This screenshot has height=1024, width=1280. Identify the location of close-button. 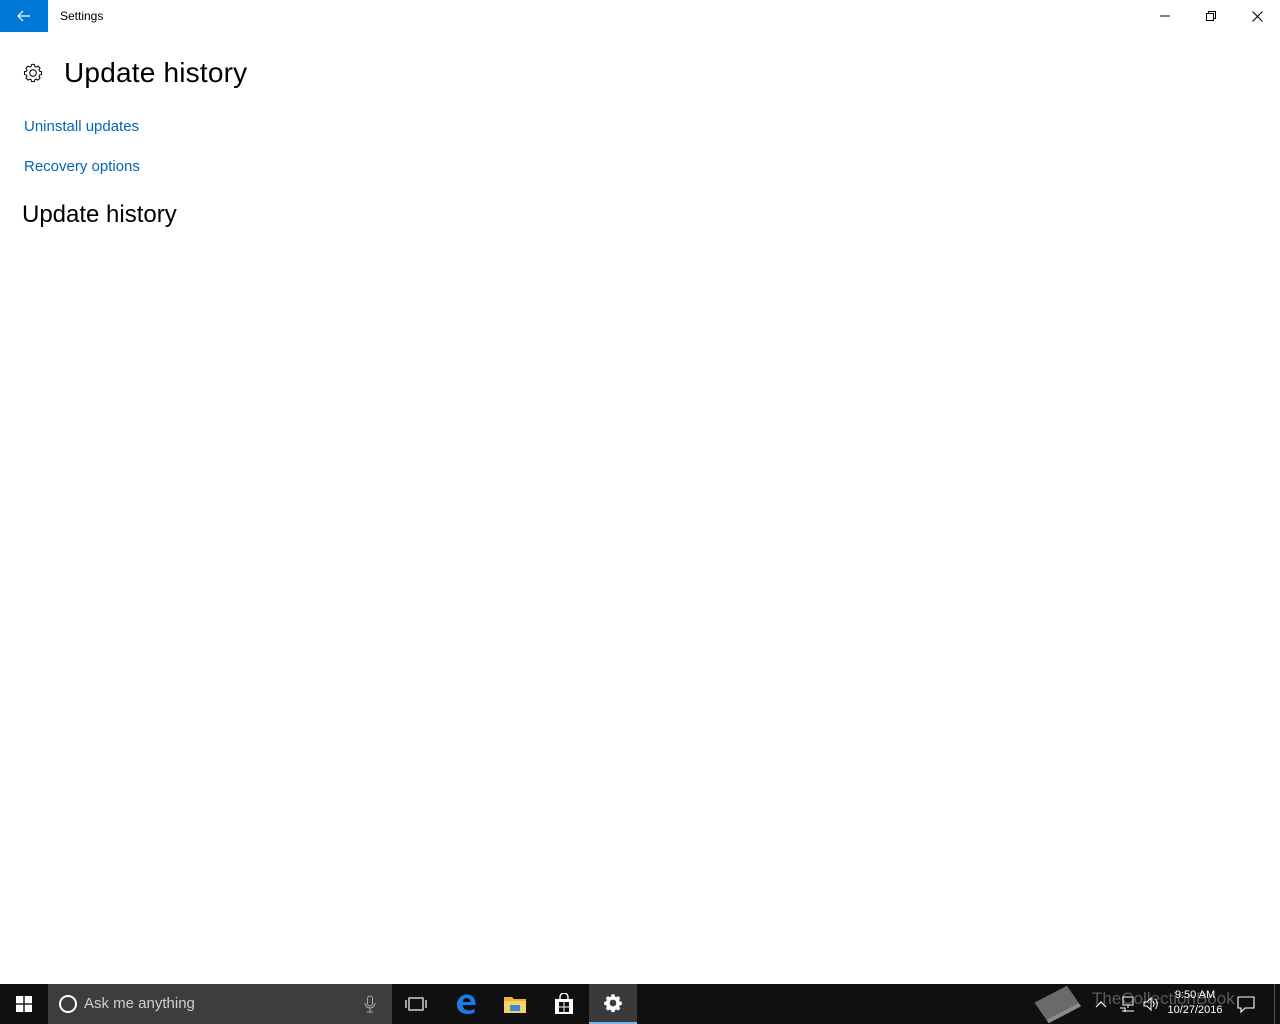
(1257, 16).